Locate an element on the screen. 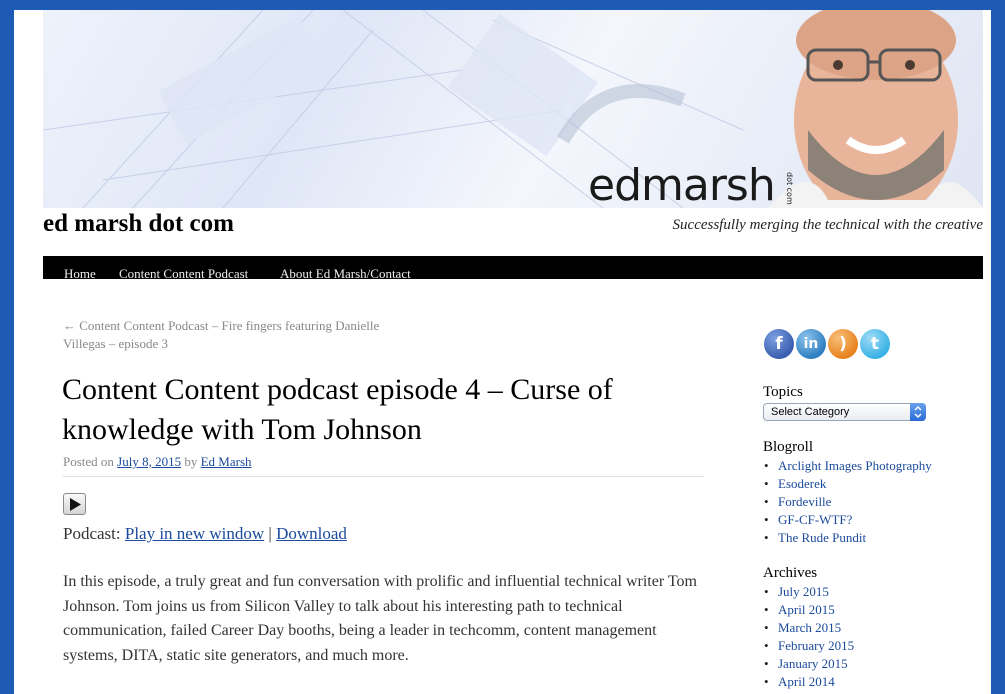  rss-icon: ) is located at coordinates (843, 344).